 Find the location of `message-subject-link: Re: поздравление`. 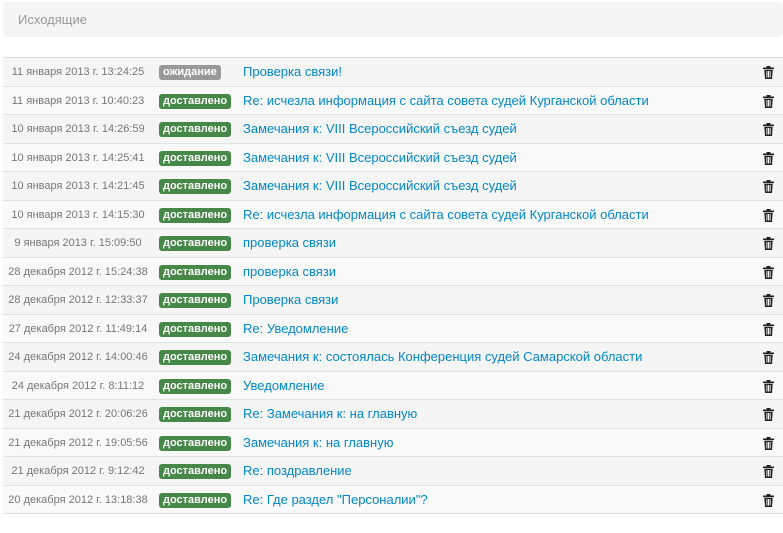

message-subject-link: Re: поздравление is located at coordinates (297, 471).